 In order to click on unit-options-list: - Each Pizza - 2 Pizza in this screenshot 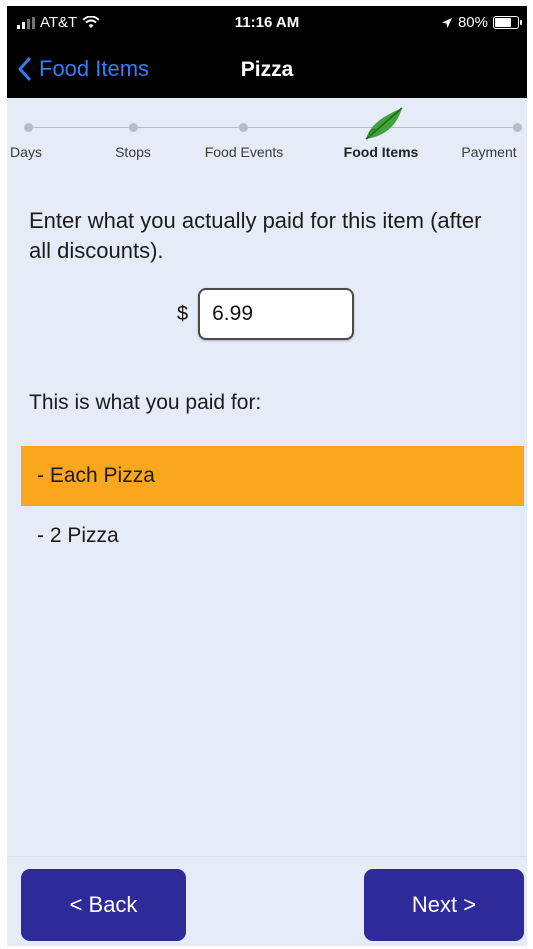, I will do `click(272, 506)`.